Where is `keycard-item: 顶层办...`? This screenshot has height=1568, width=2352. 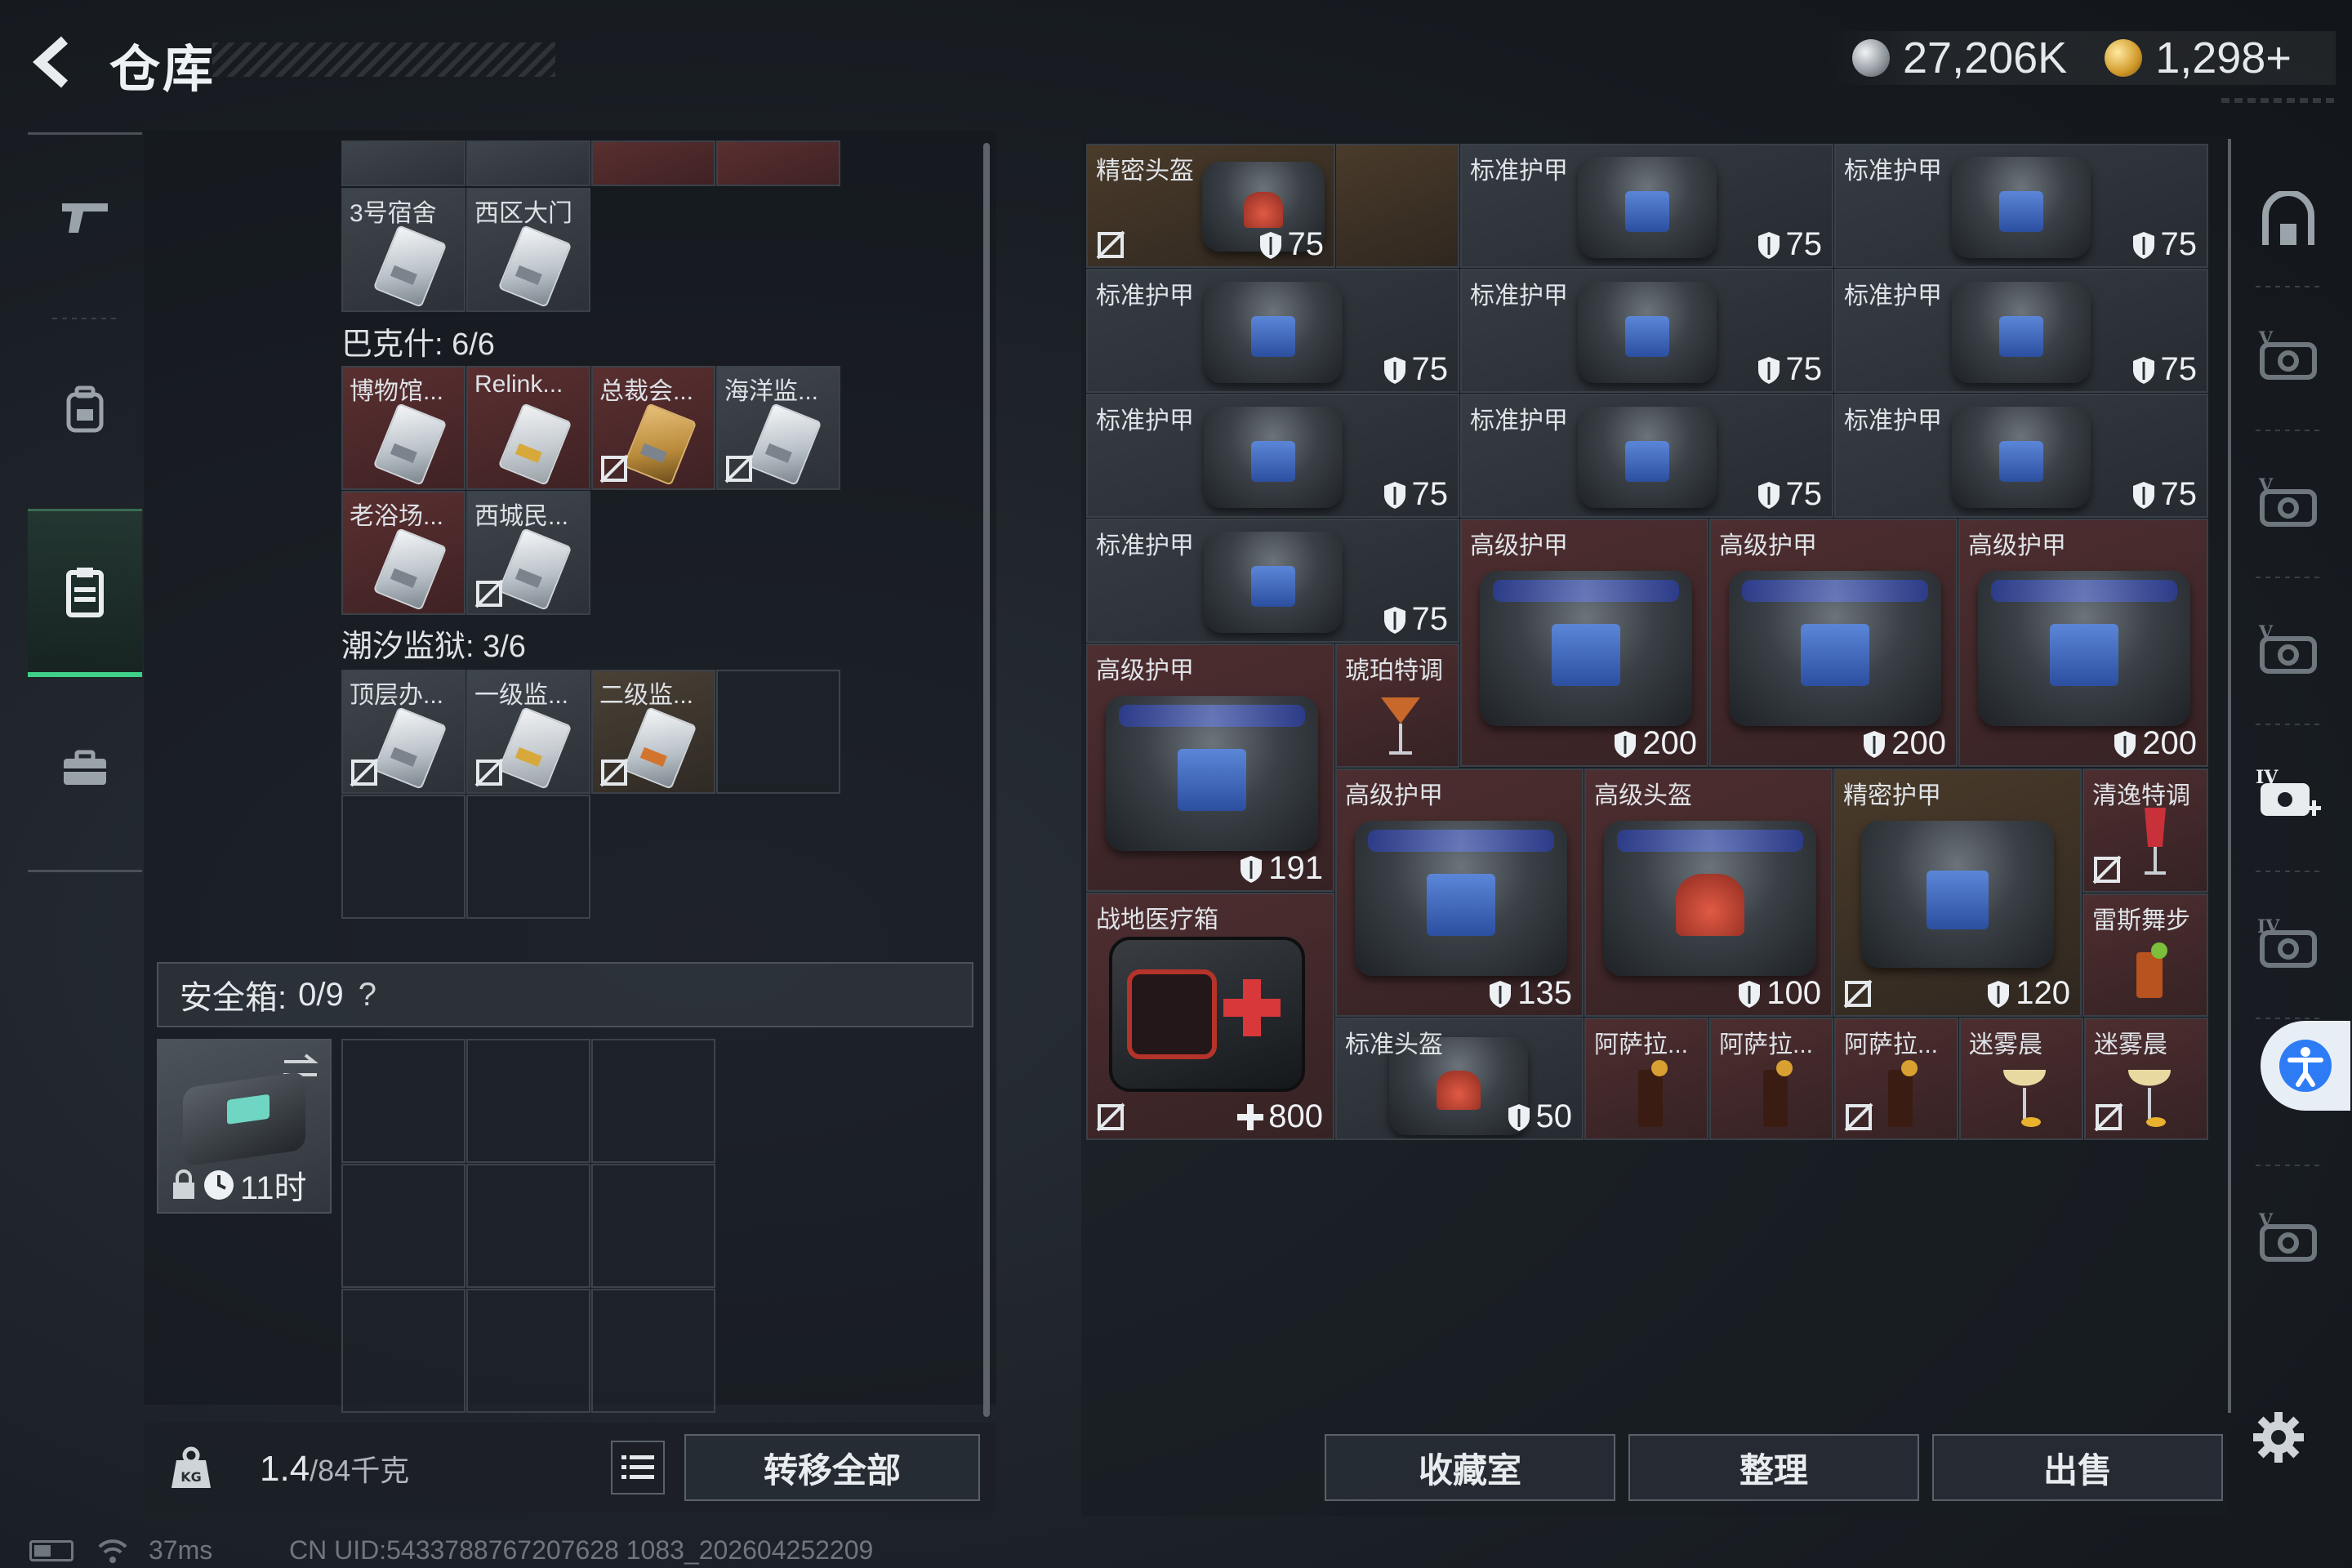
keycard-item: 顶层办... is located at coordinates (403, 732).